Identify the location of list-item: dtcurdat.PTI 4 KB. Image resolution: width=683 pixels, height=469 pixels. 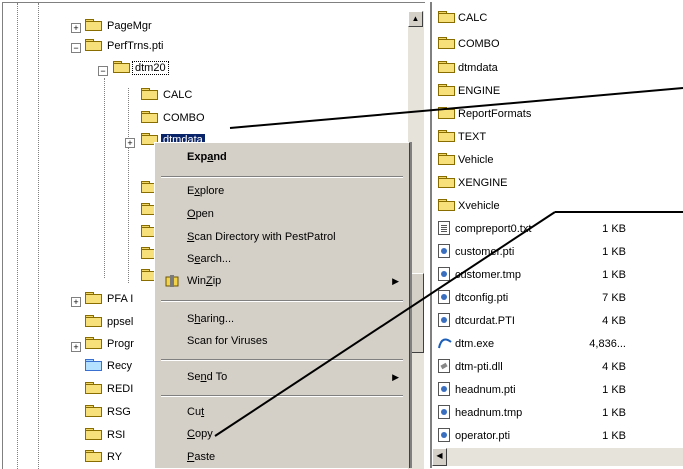
(532, 321).